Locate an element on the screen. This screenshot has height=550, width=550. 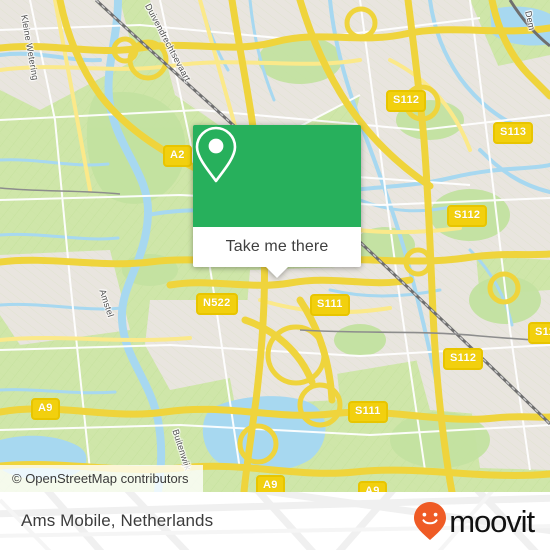
footer-bar: Ams Mobile, Netherlands moovit is located at coordinates (275, 521).